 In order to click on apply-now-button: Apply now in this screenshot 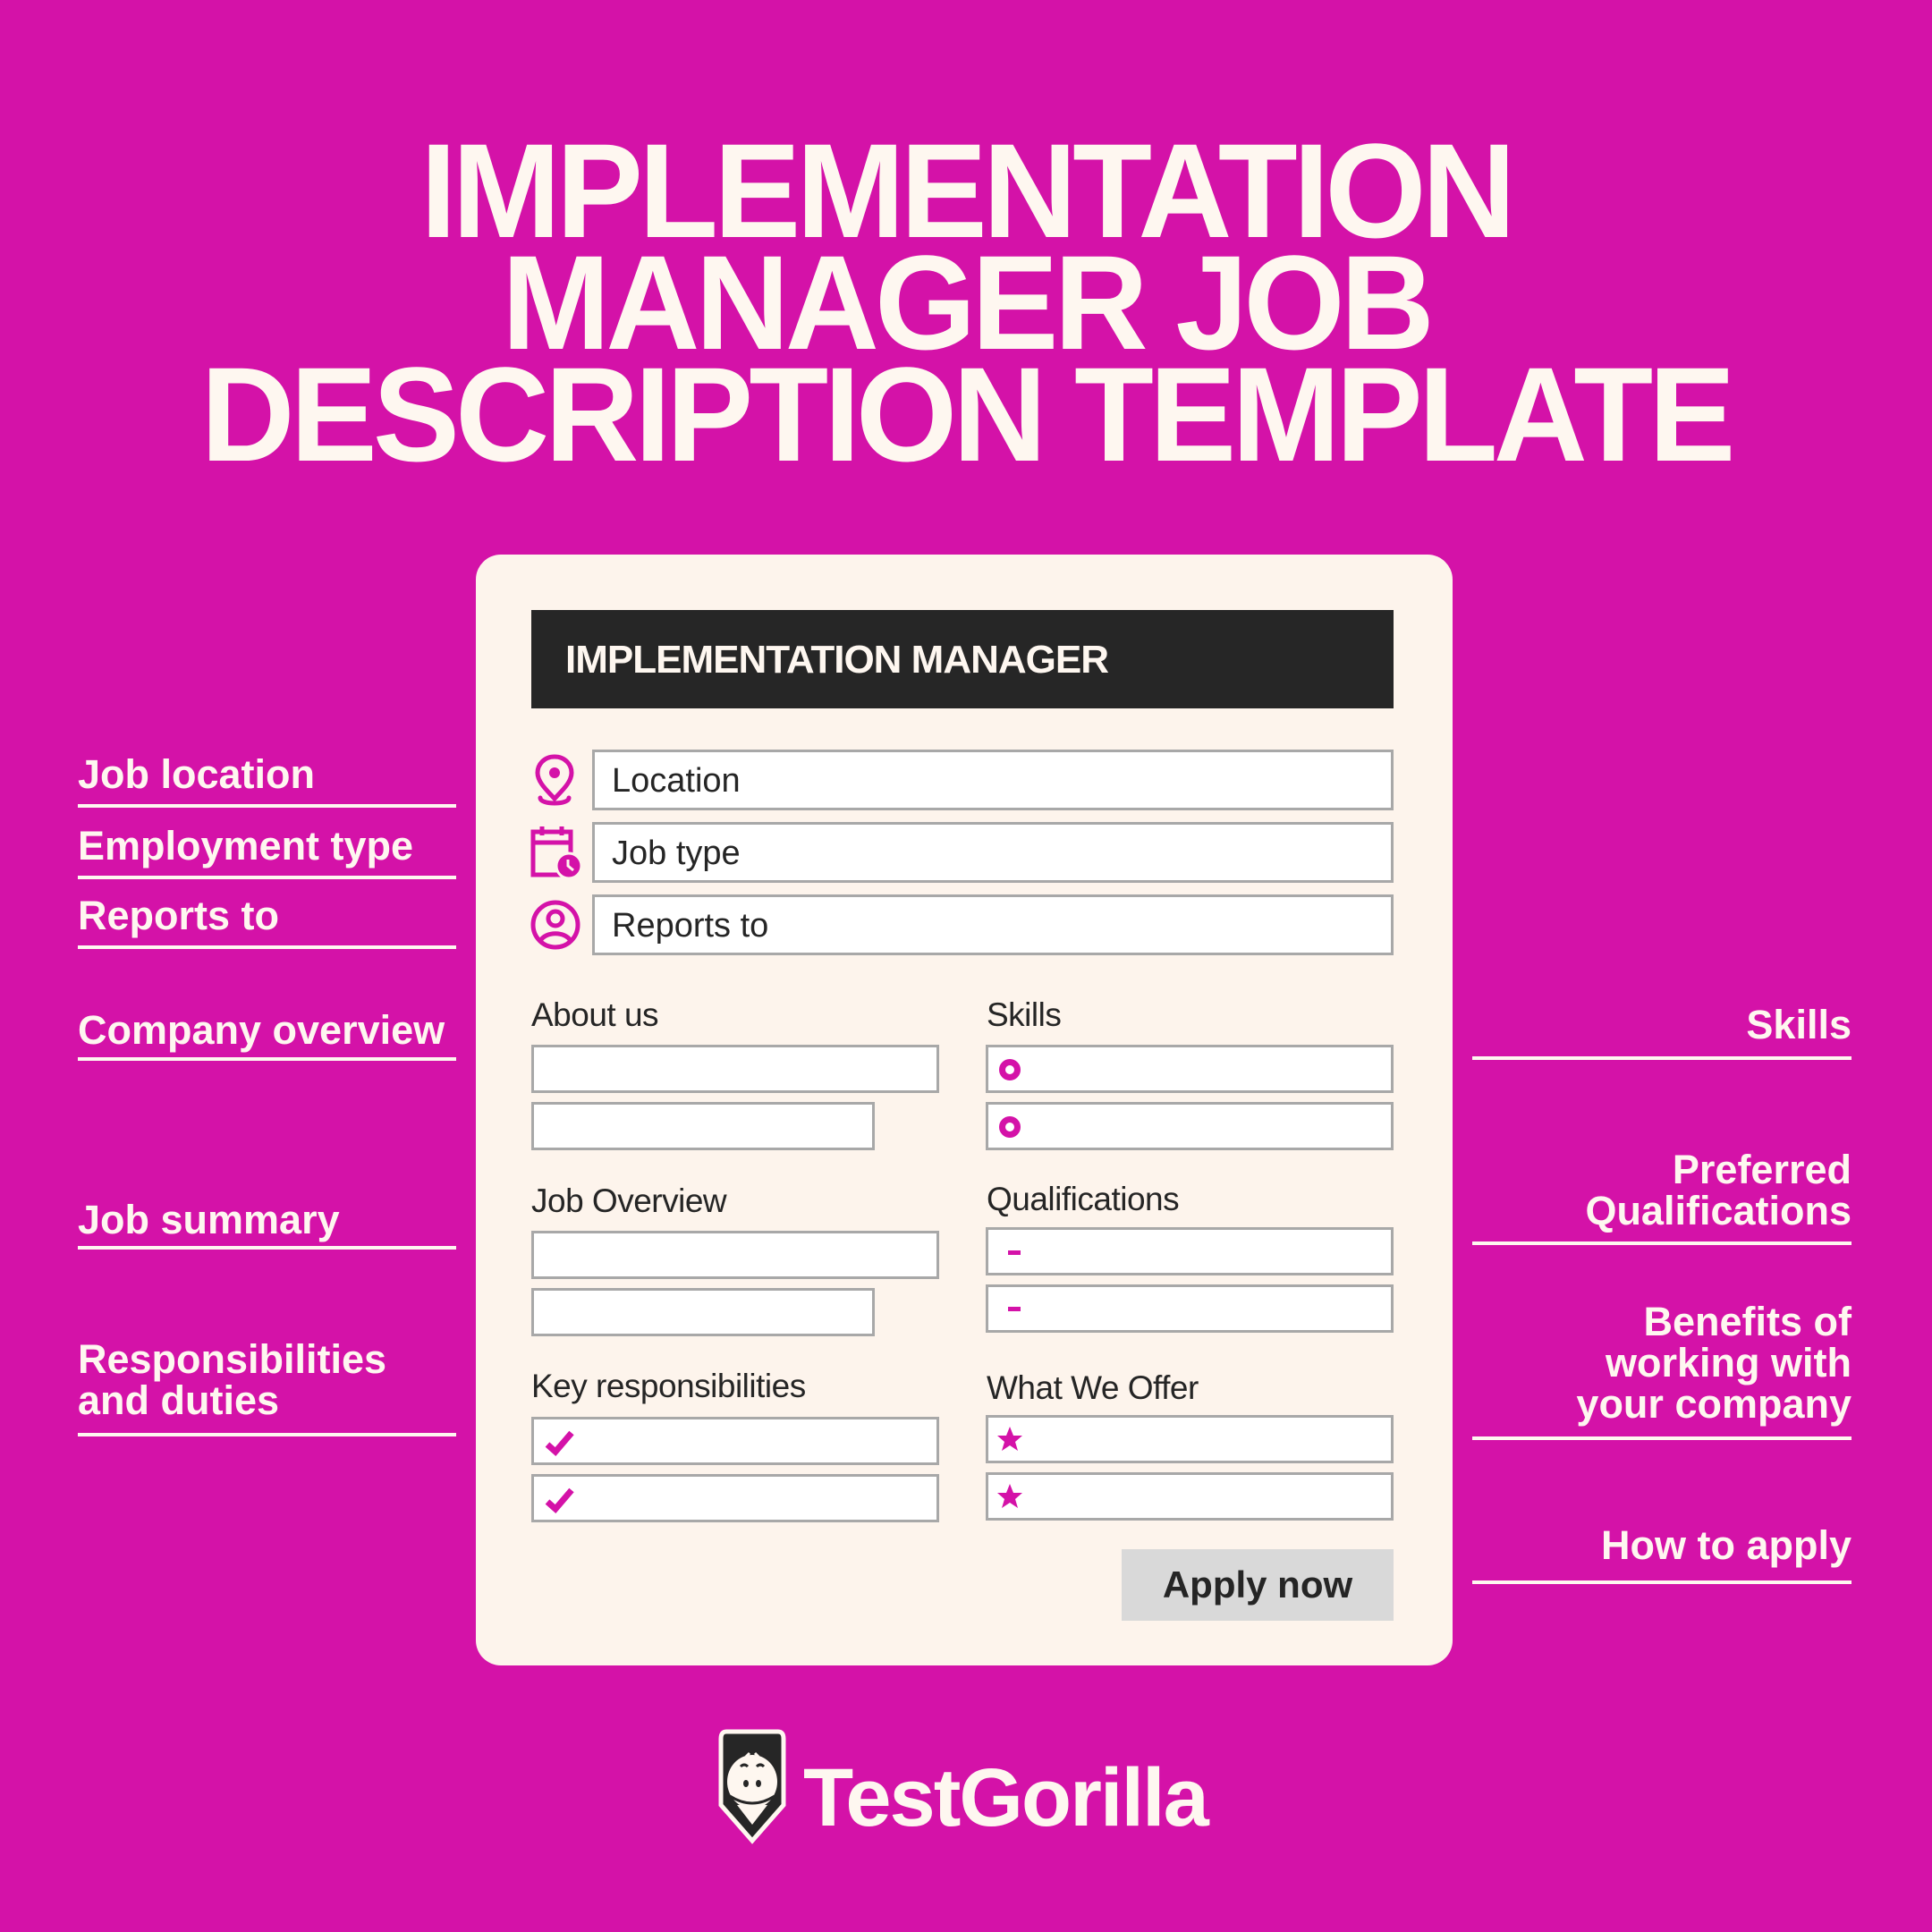, I will do `click(1258, 1585)`.